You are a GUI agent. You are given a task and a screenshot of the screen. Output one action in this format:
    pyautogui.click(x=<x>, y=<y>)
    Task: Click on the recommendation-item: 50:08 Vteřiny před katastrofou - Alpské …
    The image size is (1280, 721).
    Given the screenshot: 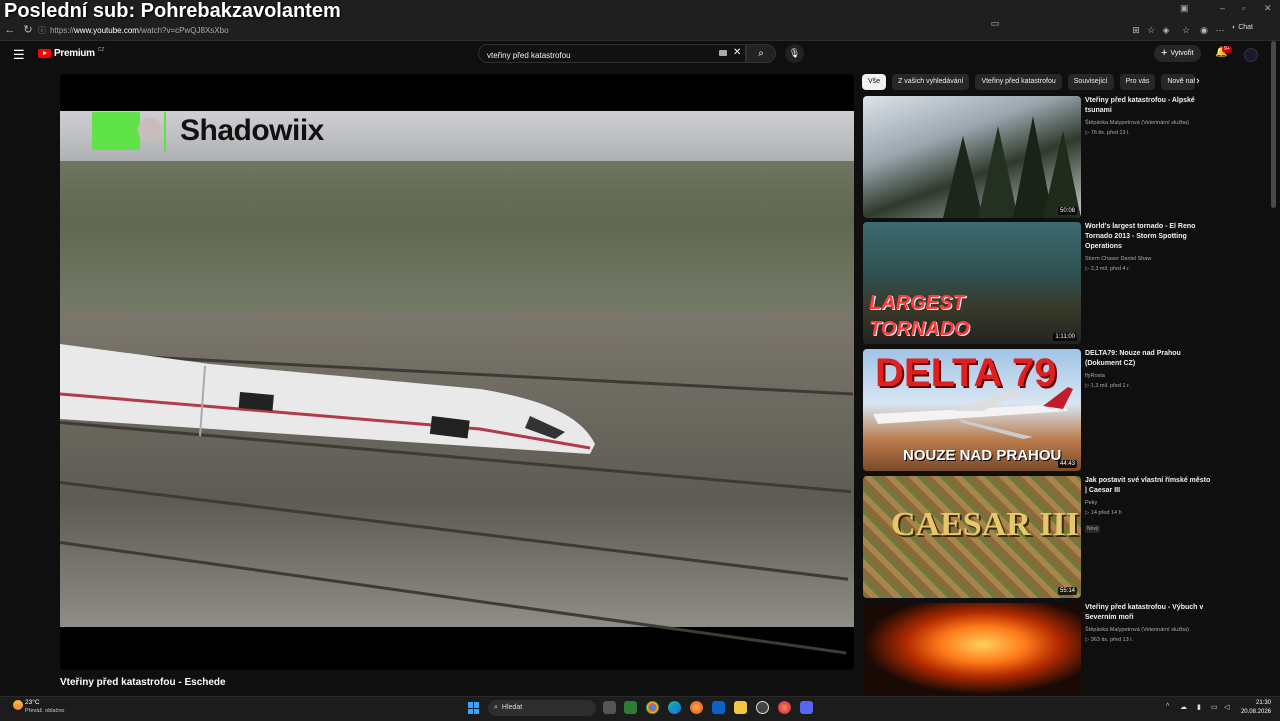 What is the action you would take?
    pyautogui.click(x=1038, y=157)
    